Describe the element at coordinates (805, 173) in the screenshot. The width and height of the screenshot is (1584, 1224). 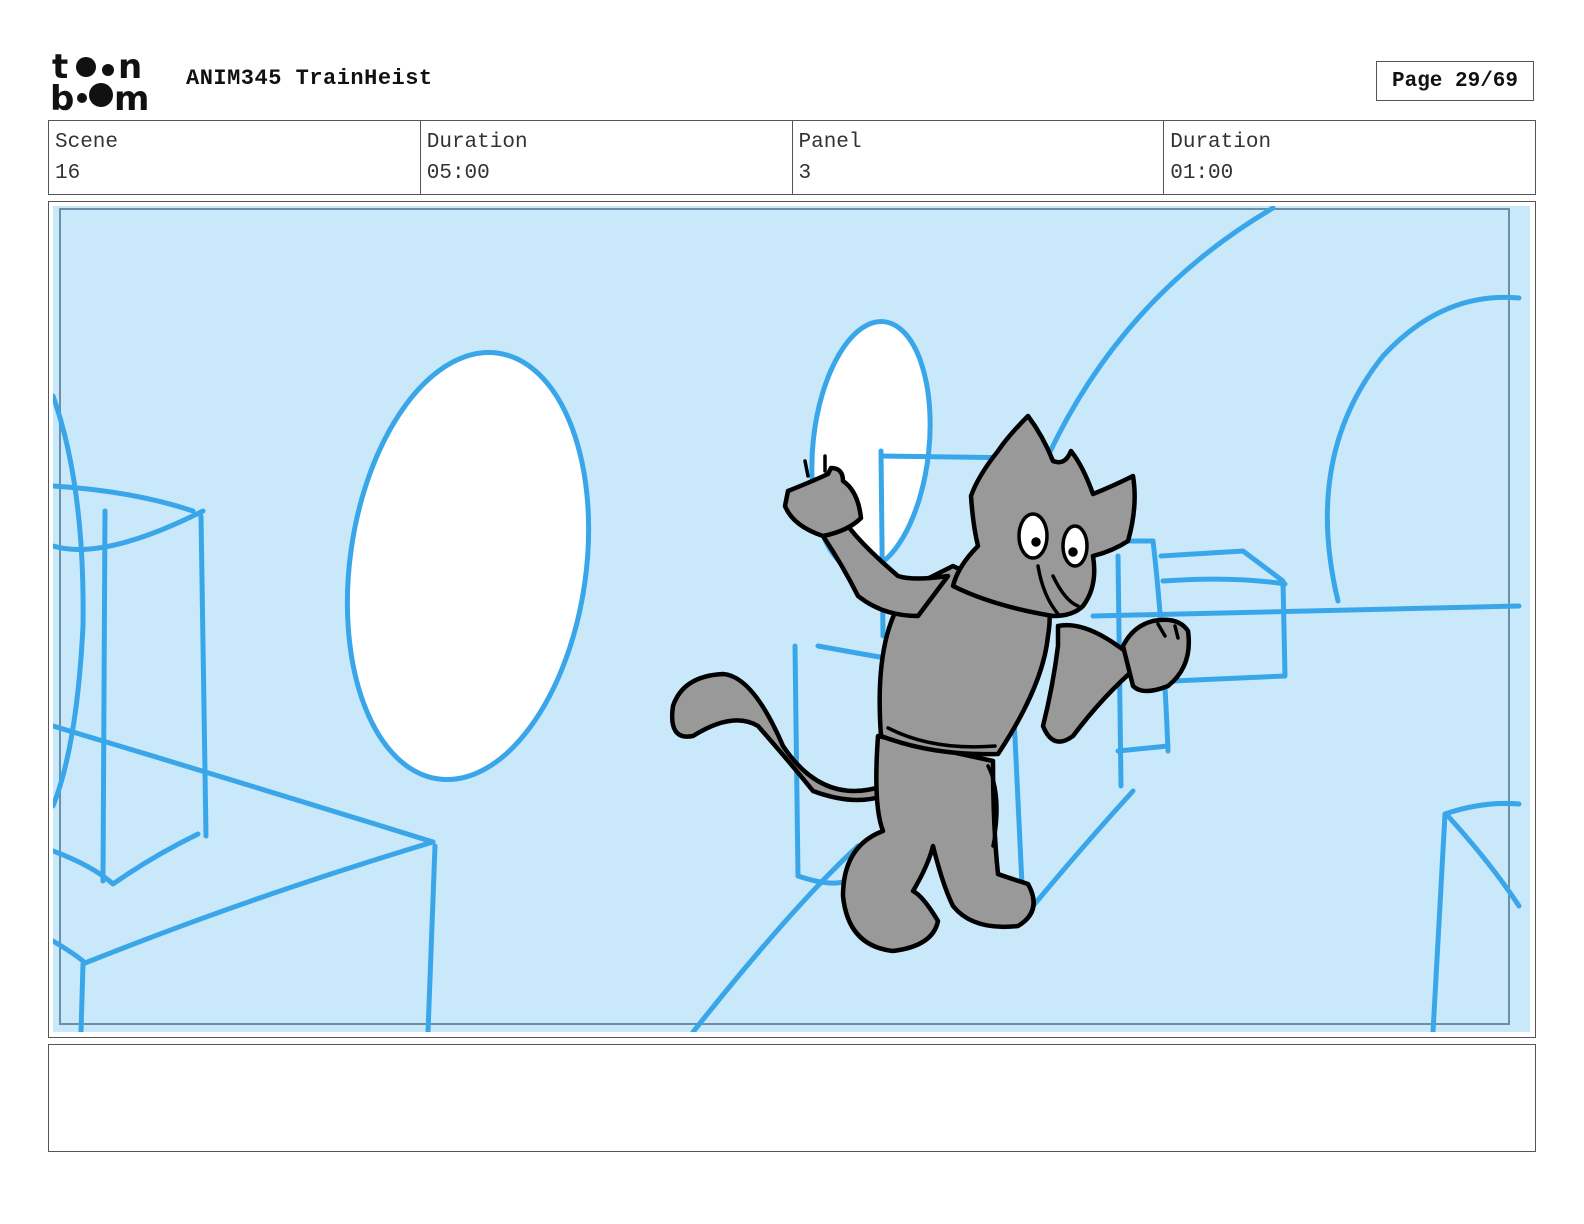
I see `panel-value: 3` at that location.